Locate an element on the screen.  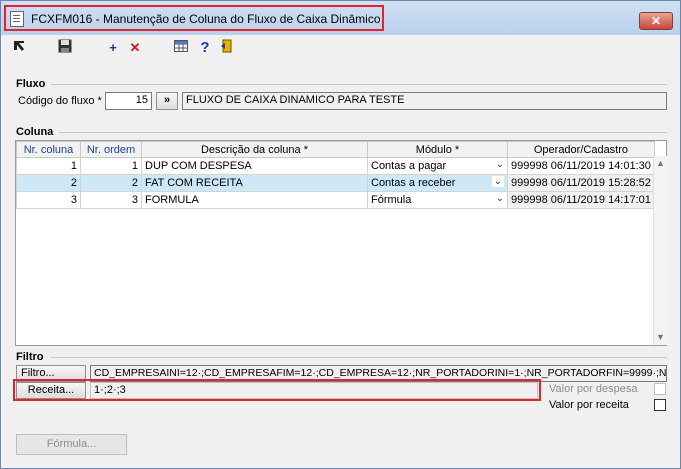
cell-operador-cadastro: 999998 06/11/2019 15:28:52 is located at coordinates (581, 183).